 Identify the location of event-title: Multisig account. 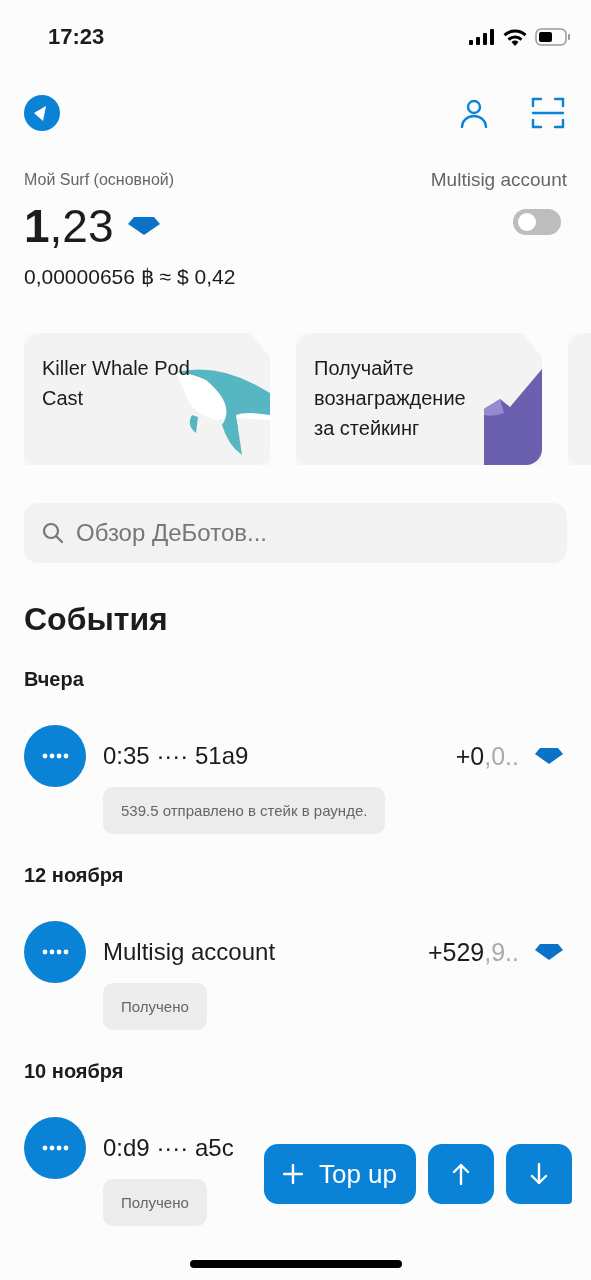
(189, 952).